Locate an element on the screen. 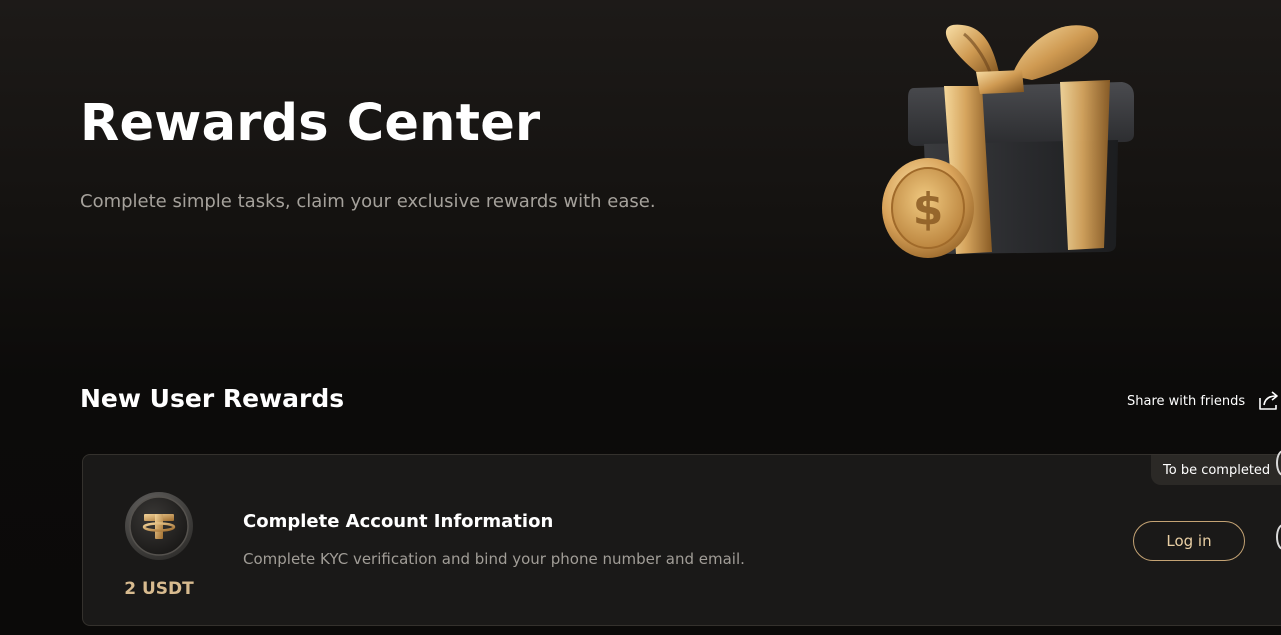  usdt-coin-icon is located at coordinates (159, 526).